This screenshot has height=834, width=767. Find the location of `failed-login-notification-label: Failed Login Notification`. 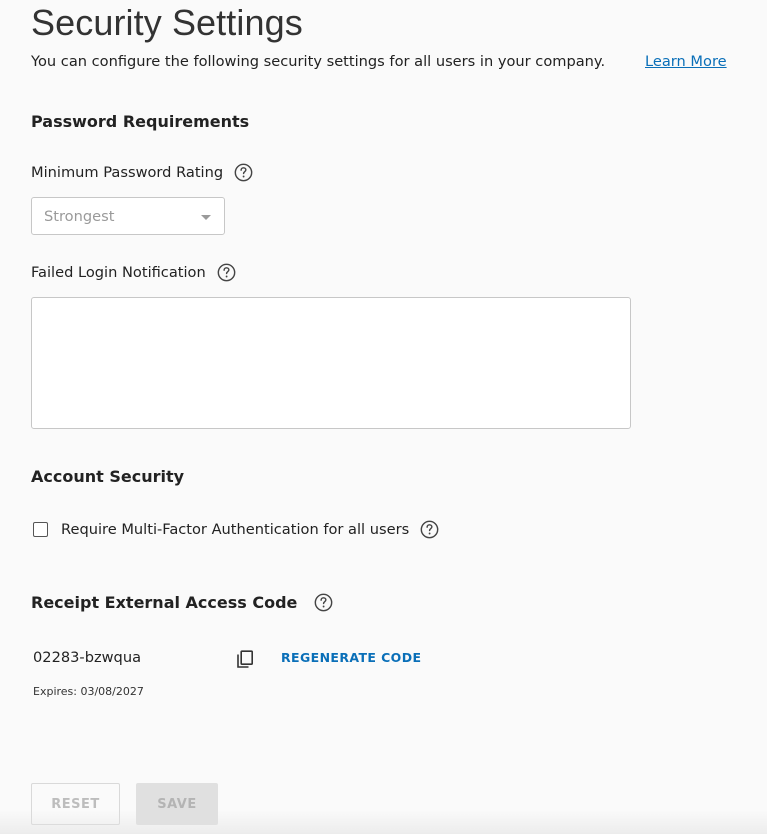

failed-login-notification-label: Failed Login Notification is located at coordinates (133, 272).